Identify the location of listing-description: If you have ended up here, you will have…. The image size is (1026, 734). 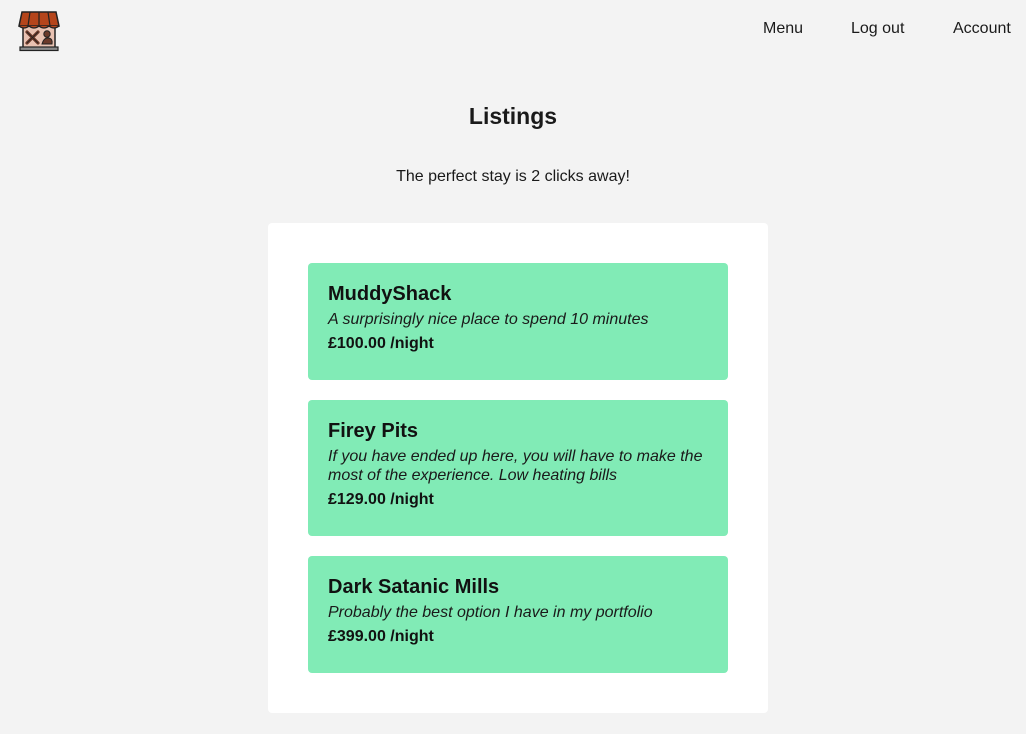
(515, 466).